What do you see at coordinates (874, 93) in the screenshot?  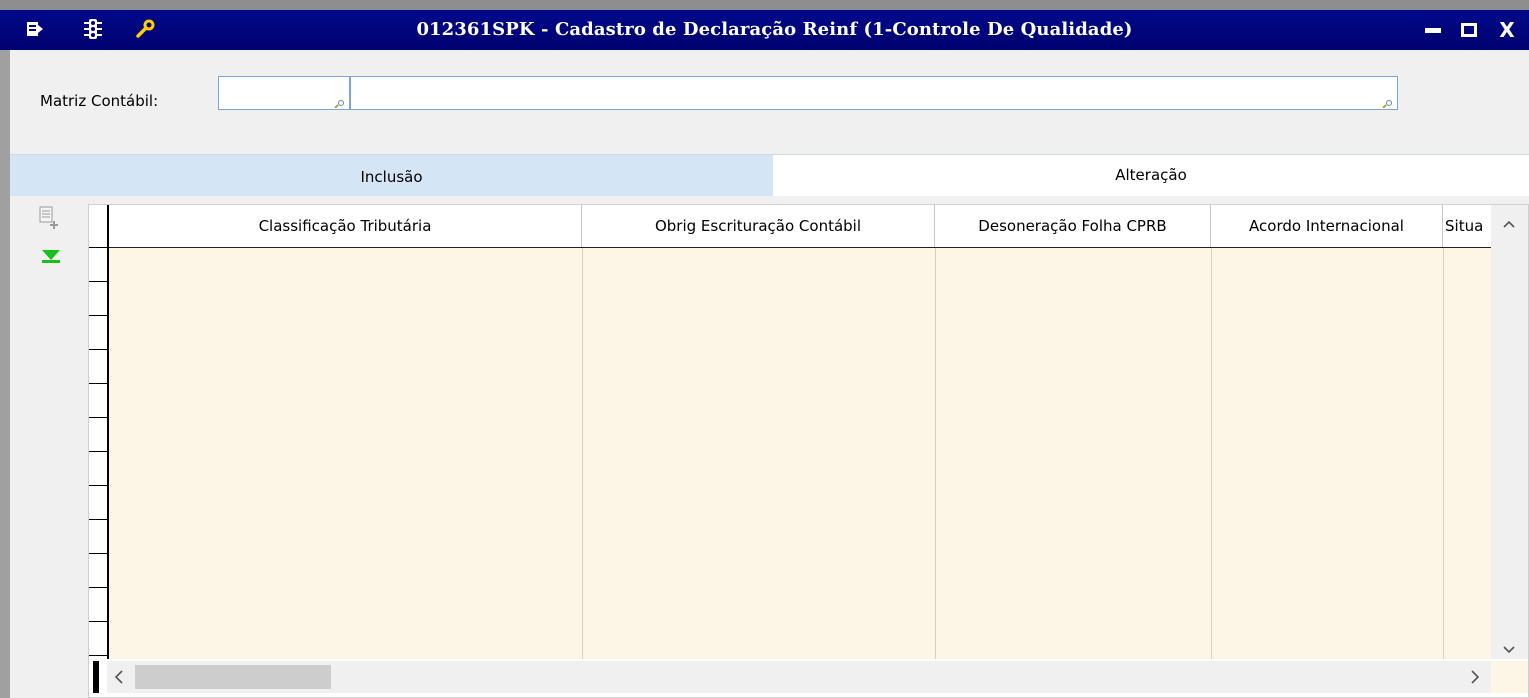 I see `matriz-description-field` at bounding box center [874, 93].